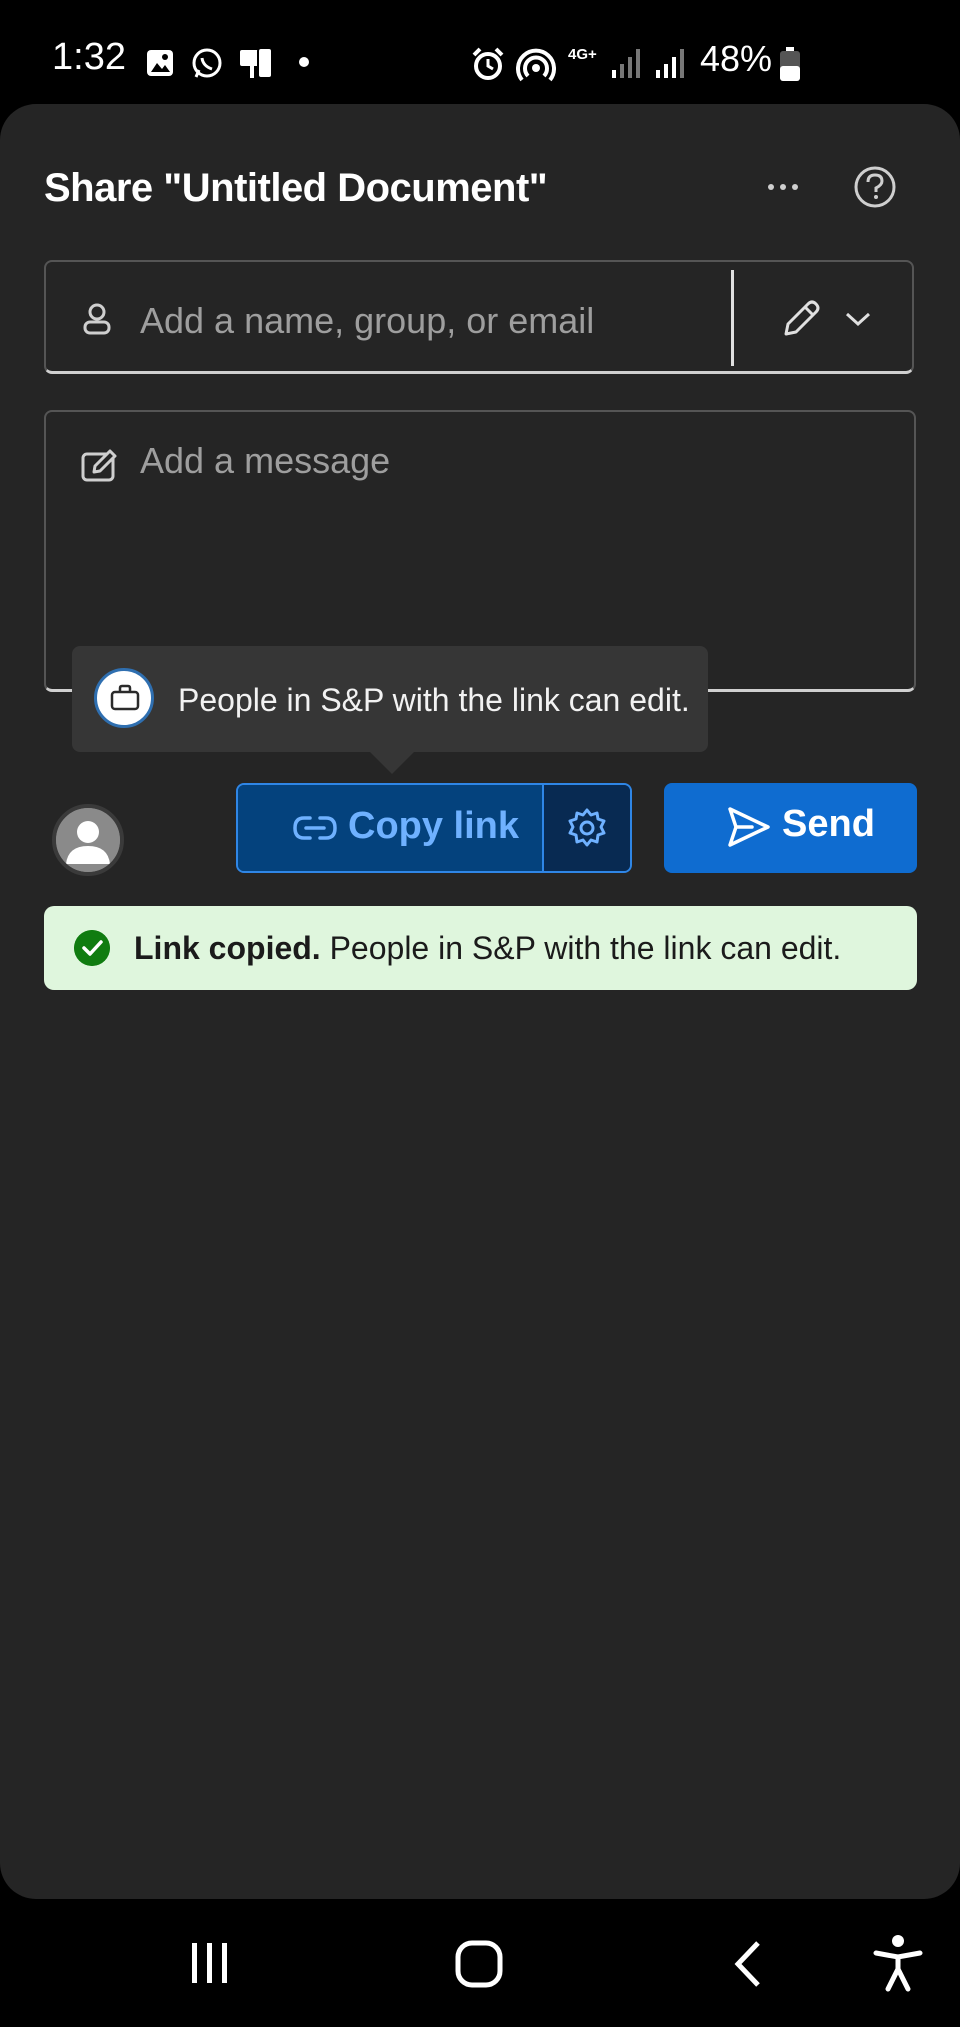 The height and width of the screenshot is (2027, 960). Describe the element at coordinates (296, 188) in the screenshot. I see `dialog-title: Share "Untitled Document"` at that location.